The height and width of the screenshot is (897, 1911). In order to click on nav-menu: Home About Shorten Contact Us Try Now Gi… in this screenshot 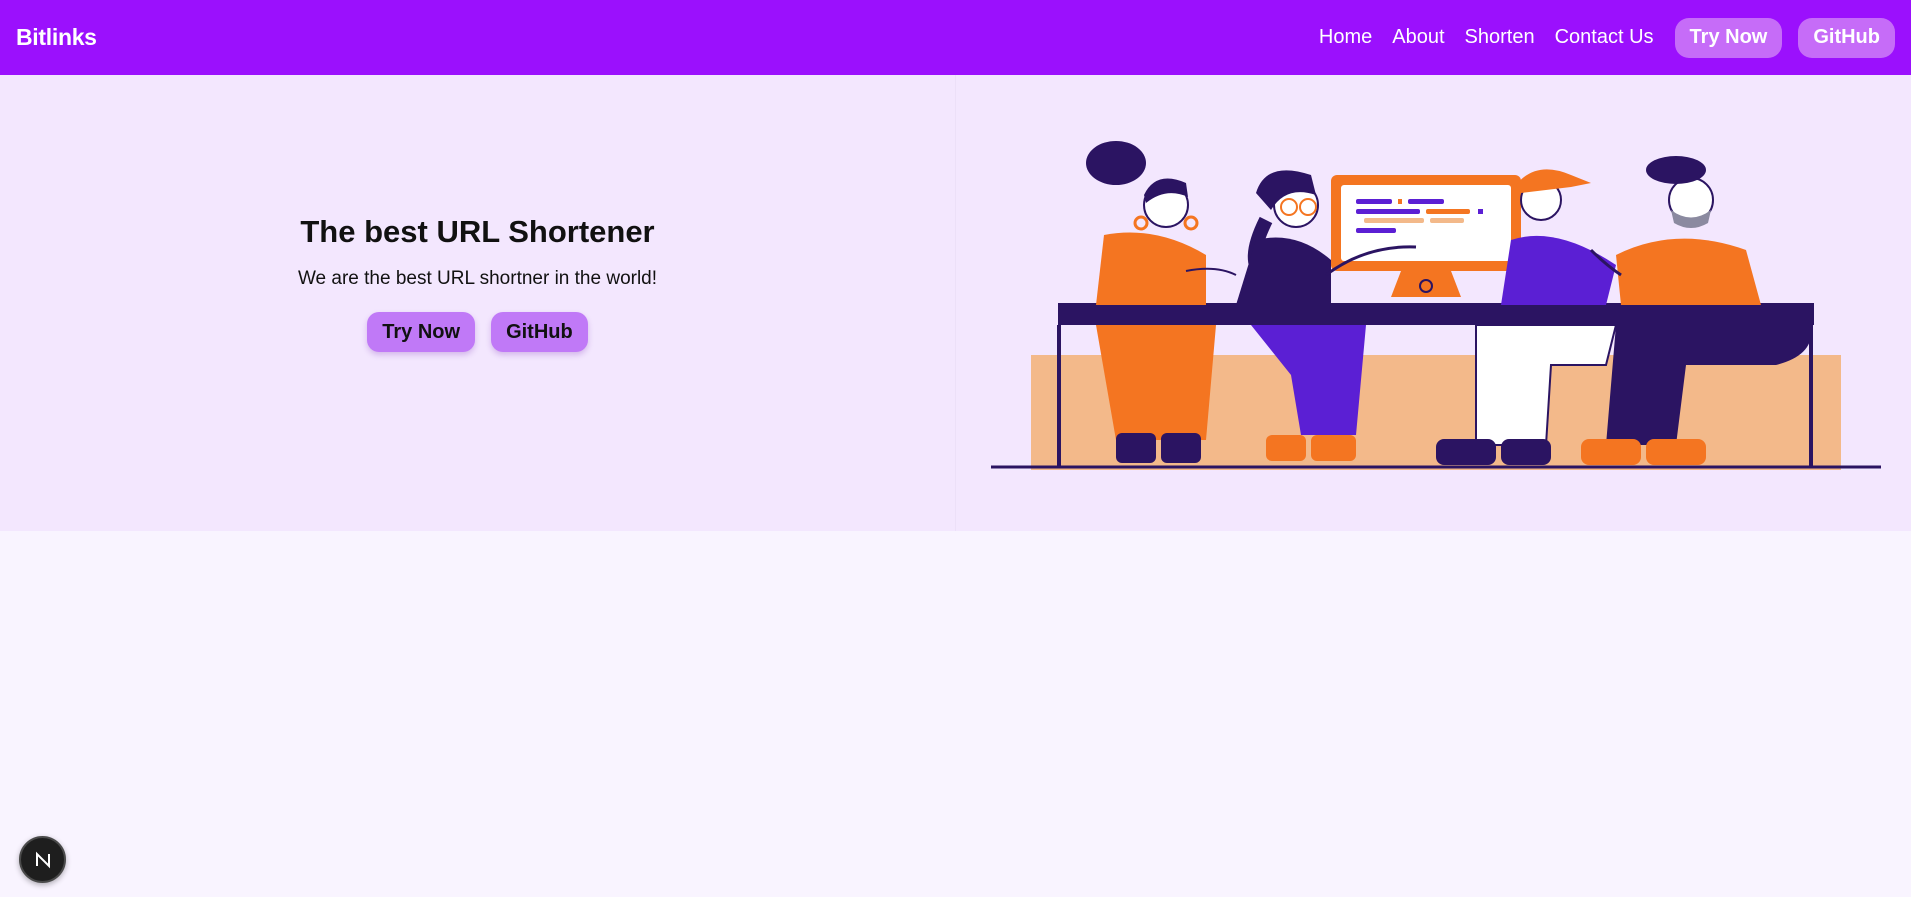, I will do `click(1607, 37)`.